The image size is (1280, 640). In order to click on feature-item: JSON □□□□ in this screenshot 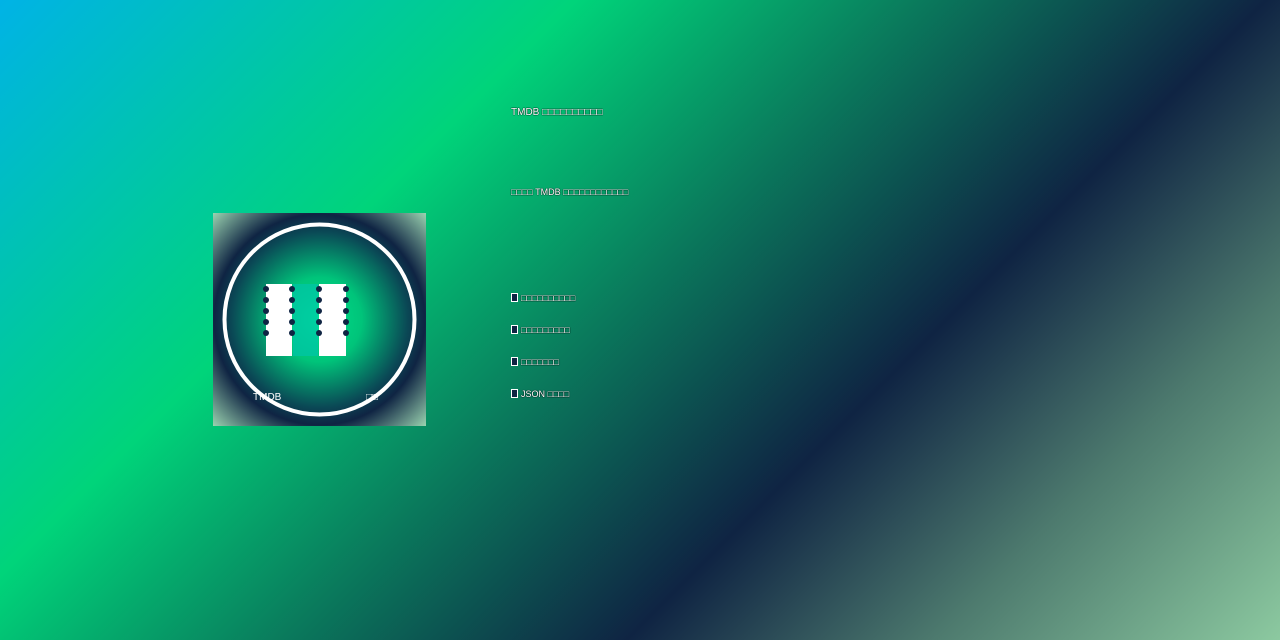, I will do `click(543, 404)`.